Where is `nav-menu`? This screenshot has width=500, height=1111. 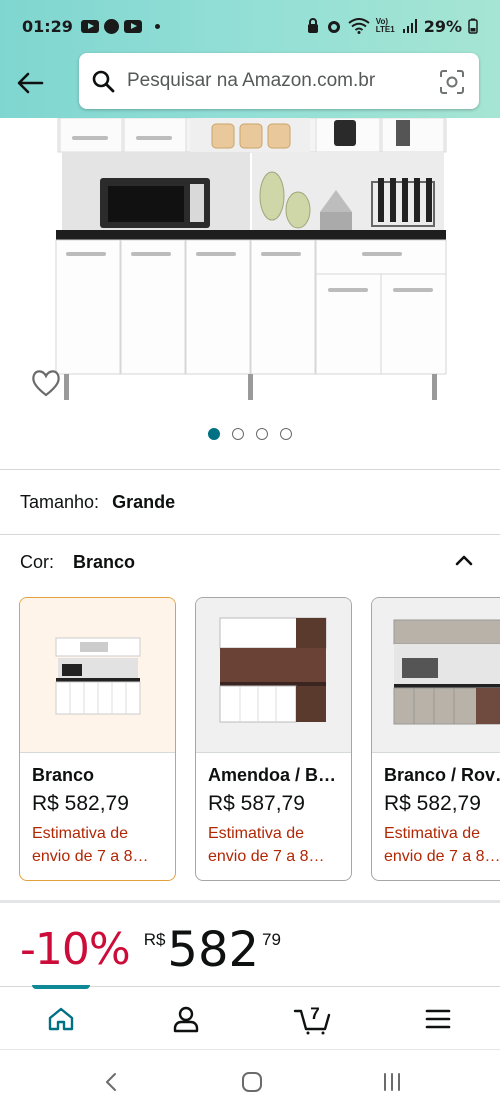
nav-menu is located at coordinates (438, 1019).